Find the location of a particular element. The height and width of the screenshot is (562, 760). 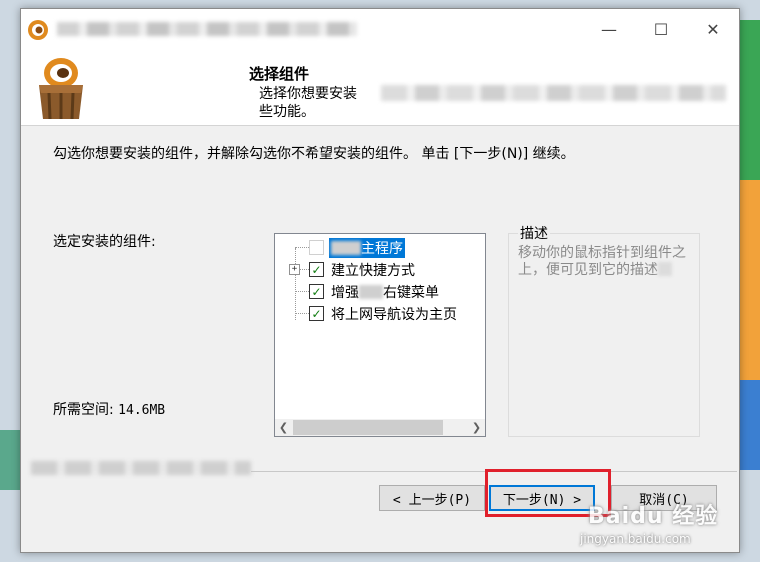

scroll-thumb is located at coordinates (368, 427).